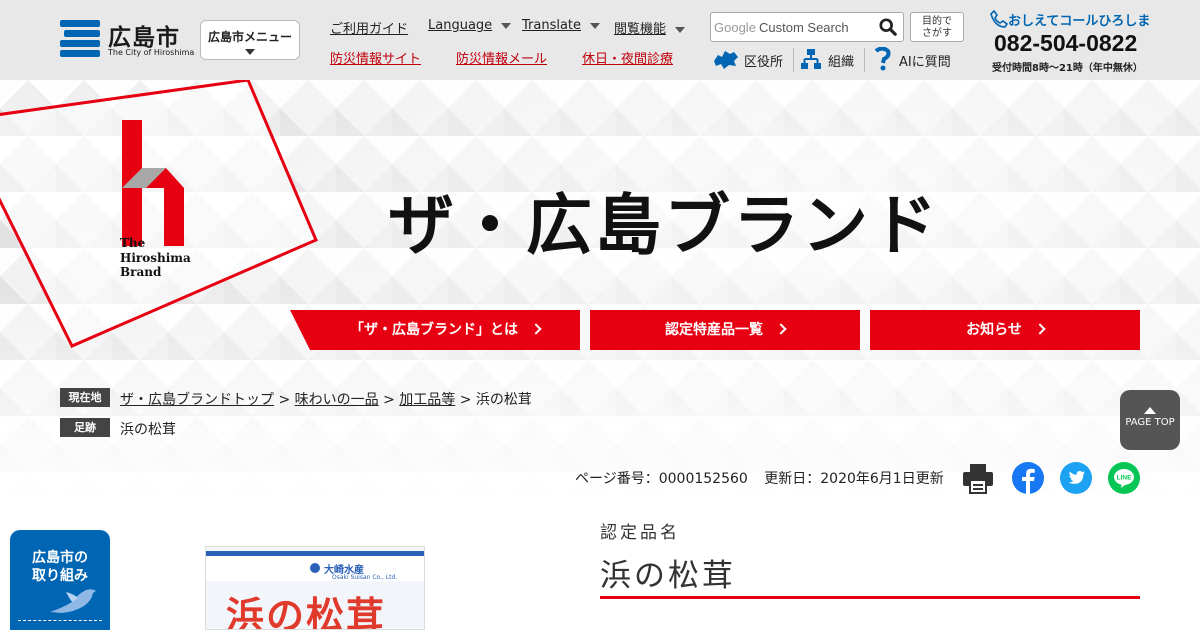  I want to click on ward-map-icon, so click(726, 60).